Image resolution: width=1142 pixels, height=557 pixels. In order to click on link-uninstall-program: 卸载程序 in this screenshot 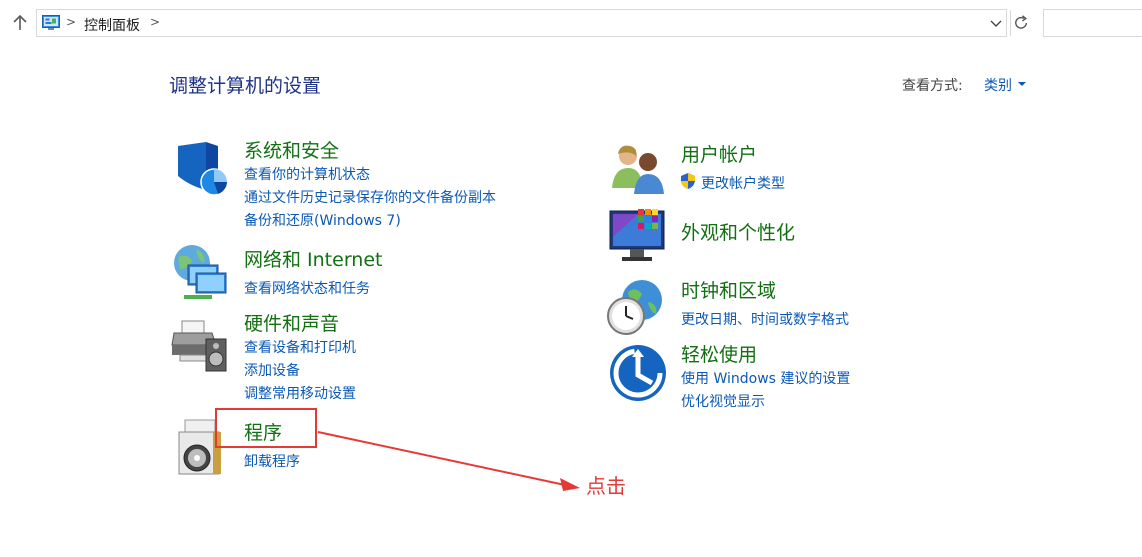, I will do `click(272, 461)`.